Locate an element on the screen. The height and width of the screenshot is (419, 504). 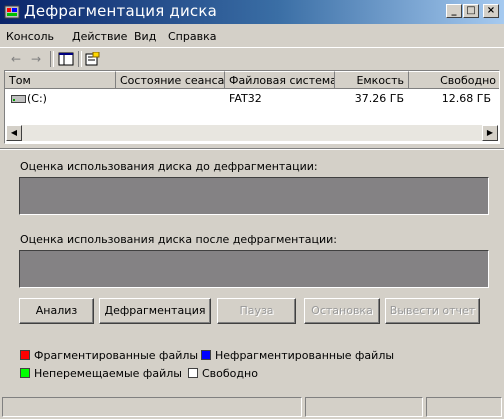
table-row: (C:) FAT32 37.26 ГБ 12.68 ГБ is located at coordinates (252, 99).